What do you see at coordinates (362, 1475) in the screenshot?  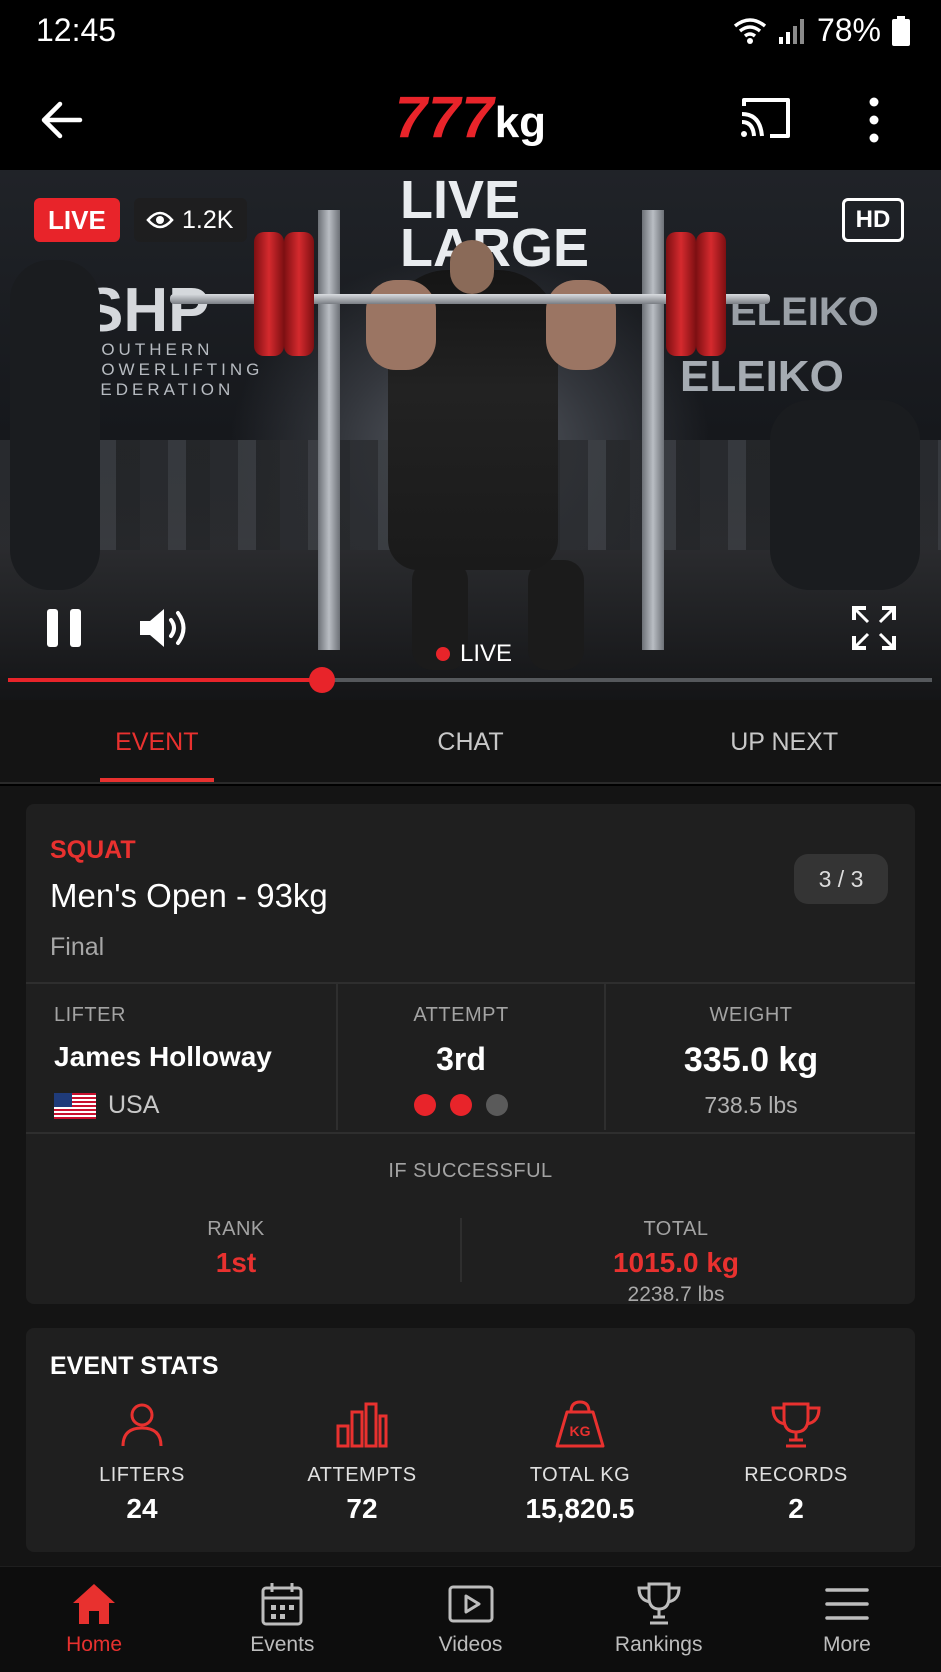 I see `stat-attempts-label: ATTEMPTS` at bounding box center [362, 1475].